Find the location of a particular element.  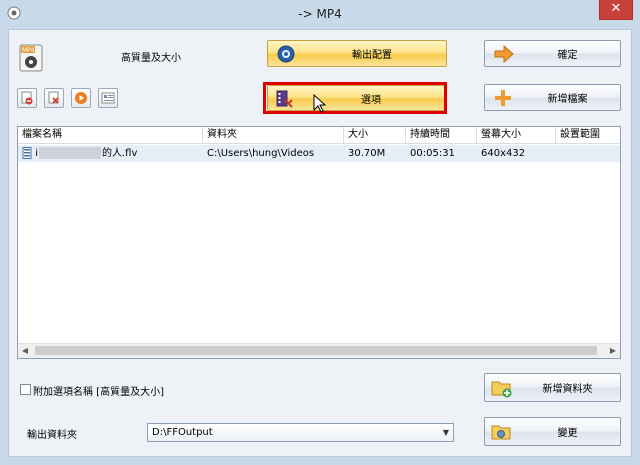

scroll-left-icon: ◀ is located at coordinates (25, 351).